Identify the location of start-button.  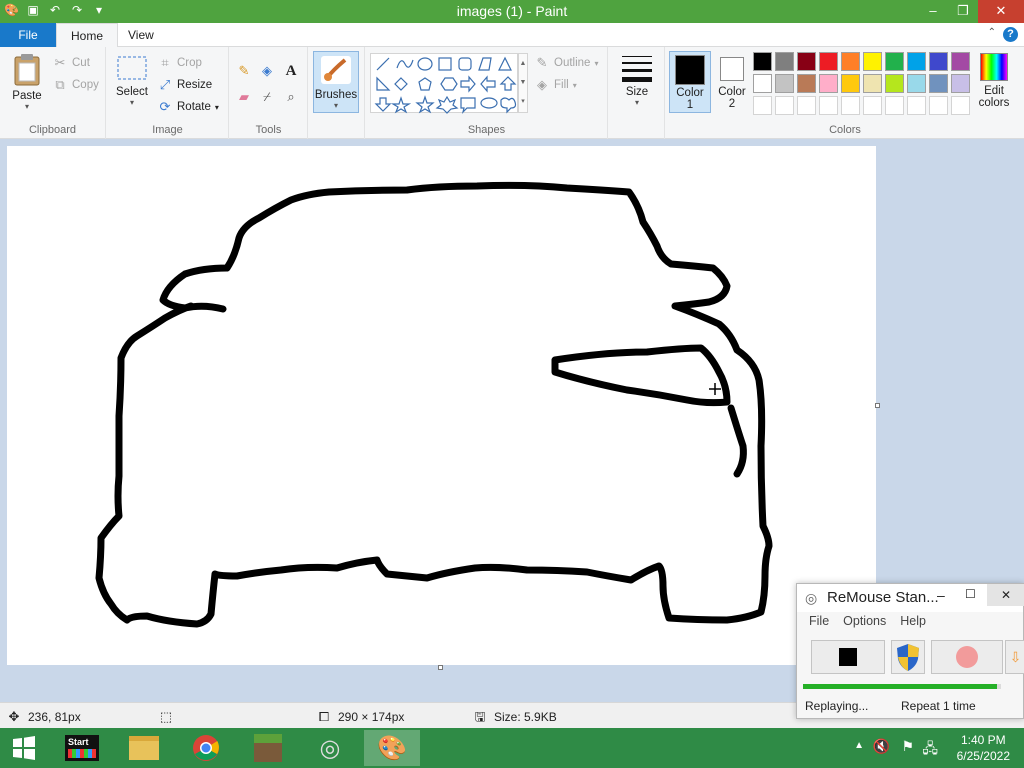
(24, 748).